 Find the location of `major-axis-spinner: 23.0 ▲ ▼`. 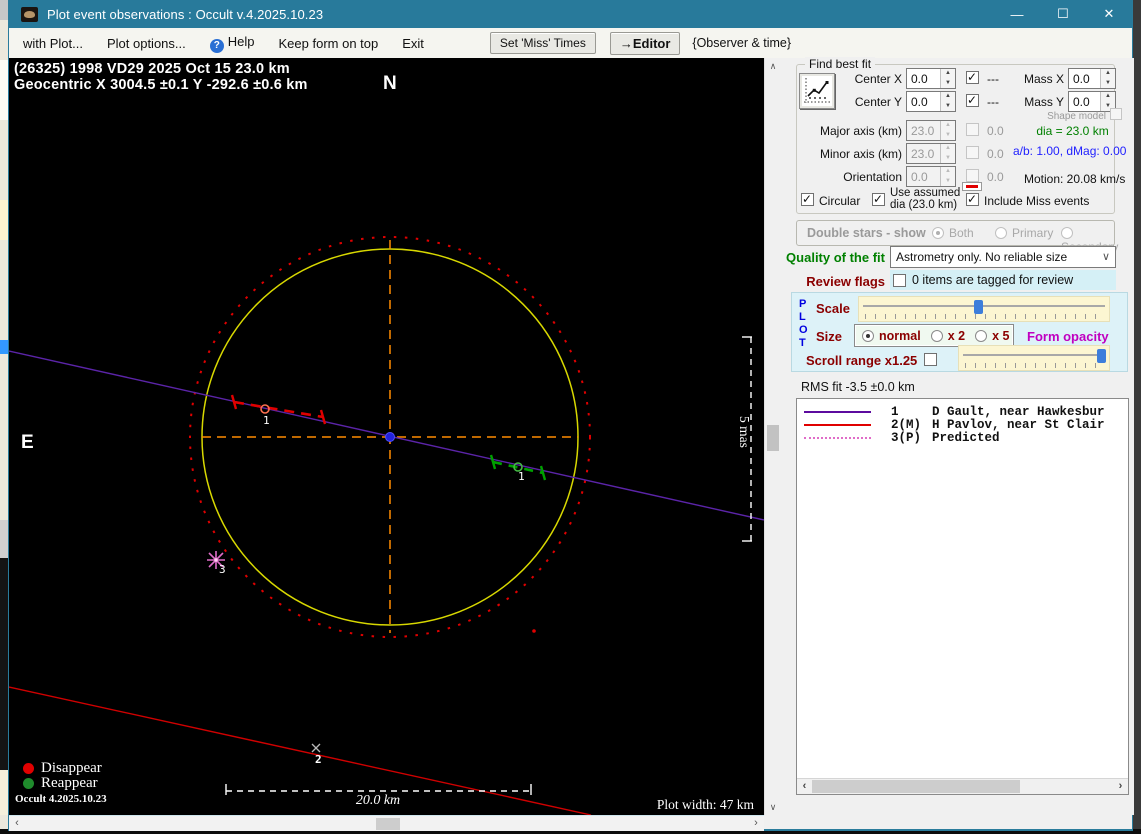

major-axis-spinner: 23.0 ▲ ▼ is located at coordinates (931, 130).